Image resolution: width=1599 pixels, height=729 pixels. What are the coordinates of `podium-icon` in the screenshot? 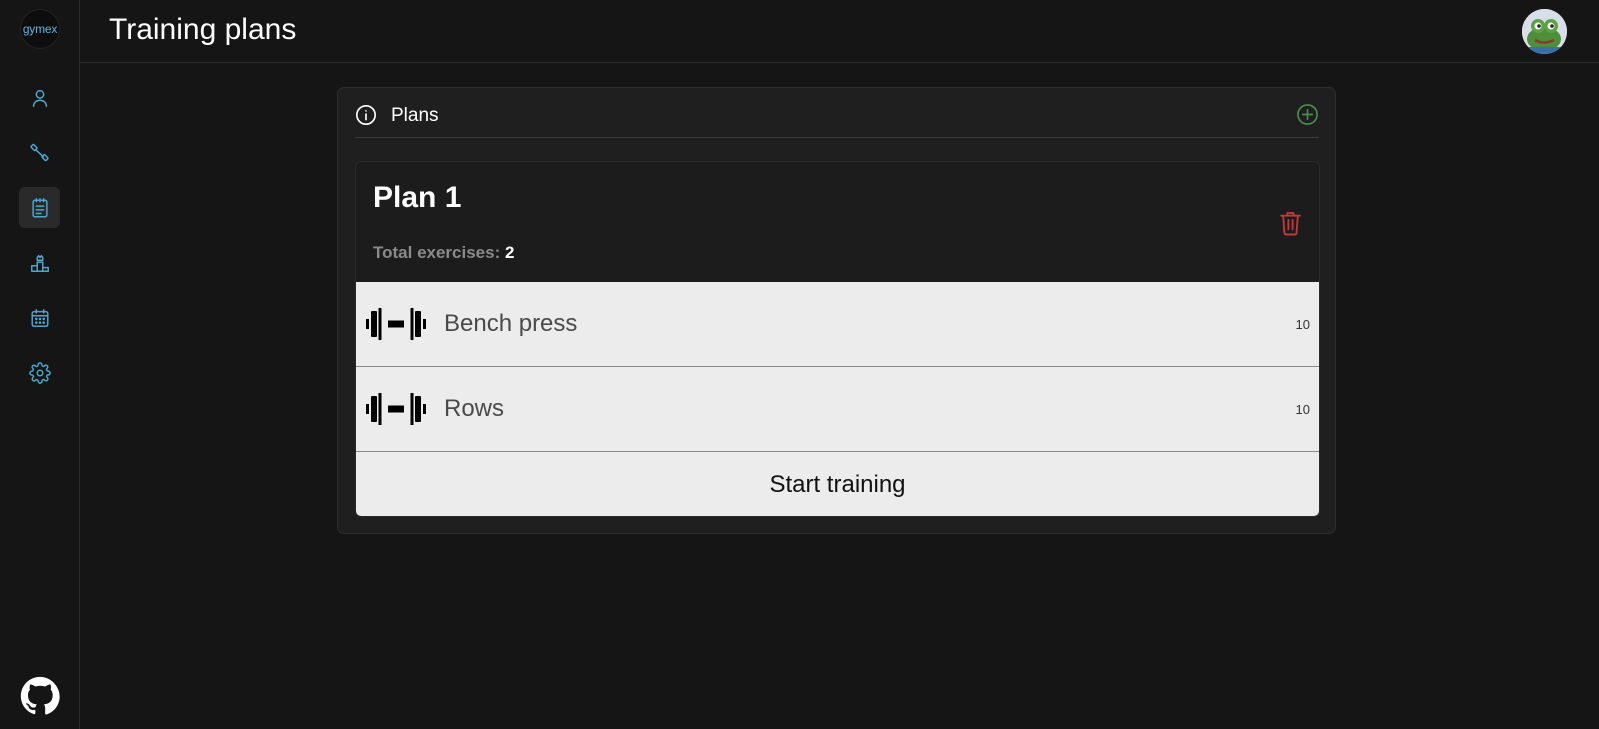 It's located at (39, 263).